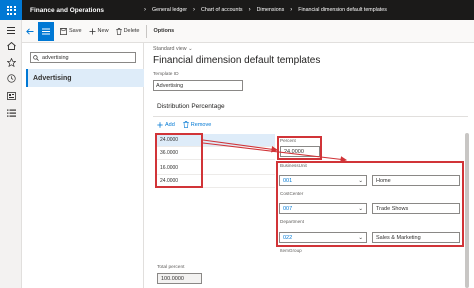 The image size is (474, 288). Describe the element at coordinates (78, 10) in the screenshot. I see `app-title: Finance and Operations` at that location.